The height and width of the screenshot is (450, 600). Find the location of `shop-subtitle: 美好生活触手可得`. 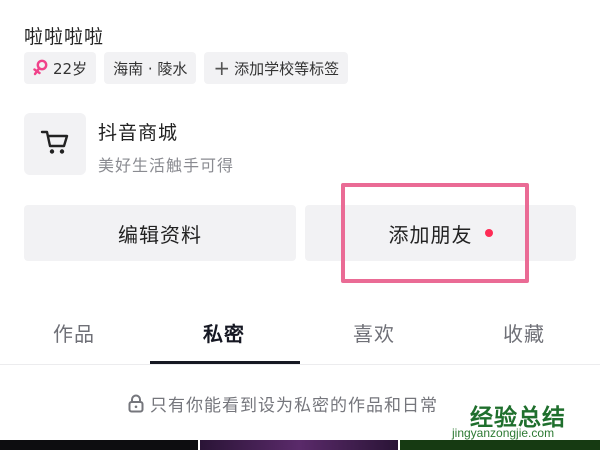

shop-subtitle: 美好生活触手可得 is located at coordinates (166, 165).